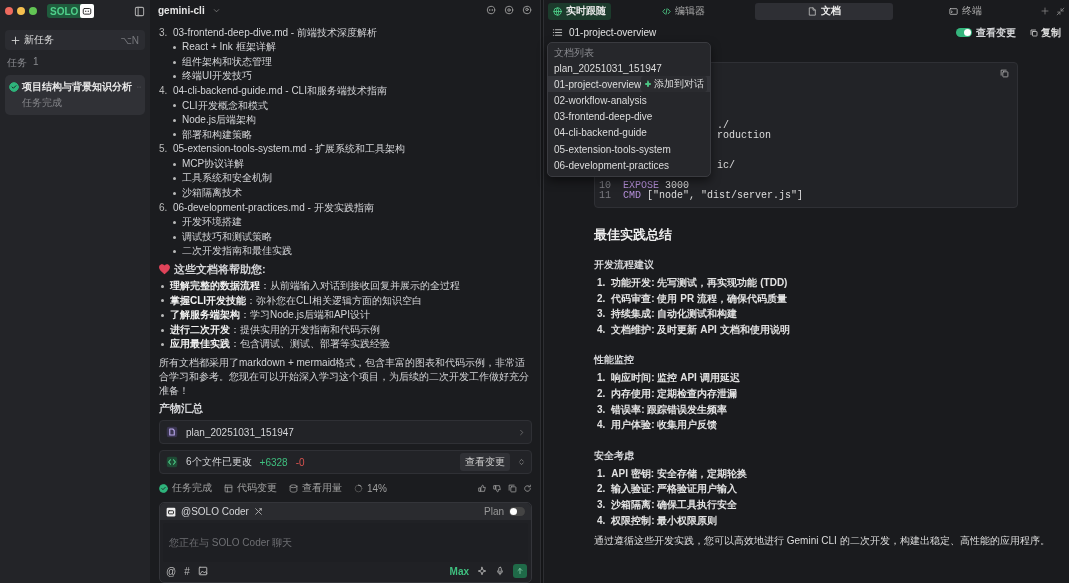  What do you see at coordinates (64, 11) in the screenshot?
I see `app-name: SOLO` at bounding box center [64, 11].